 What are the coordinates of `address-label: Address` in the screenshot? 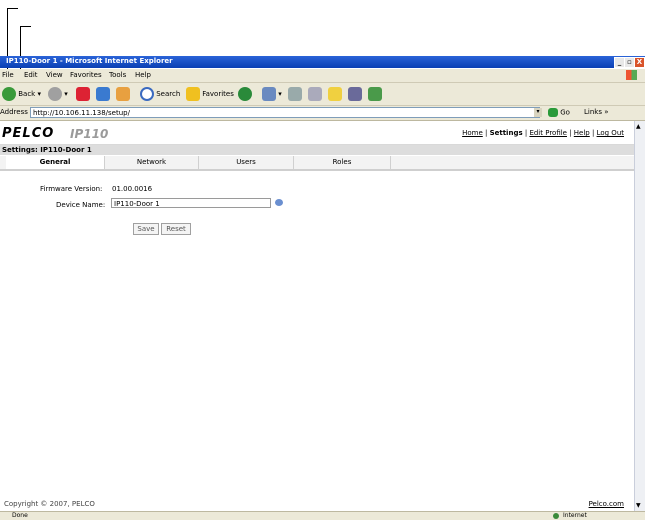 It's located at (14, 112).